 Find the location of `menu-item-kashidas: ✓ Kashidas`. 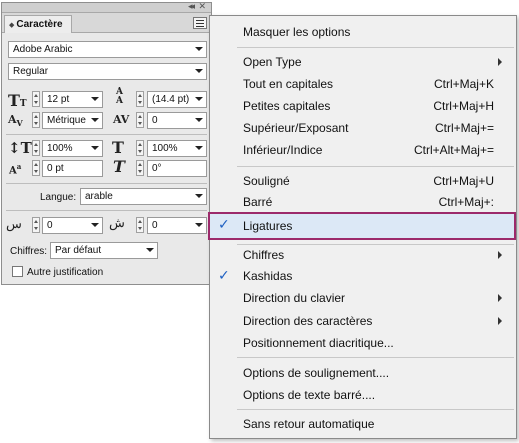

menu-item-kashidas: ✓ Kashidas is located at coordinates (363, 276).